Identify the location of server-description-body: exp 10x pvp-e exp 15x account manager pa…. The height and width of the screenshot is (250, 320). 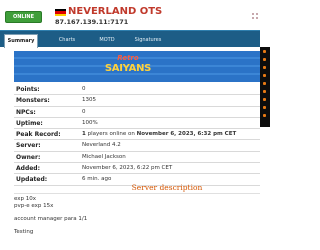
(137, 216).